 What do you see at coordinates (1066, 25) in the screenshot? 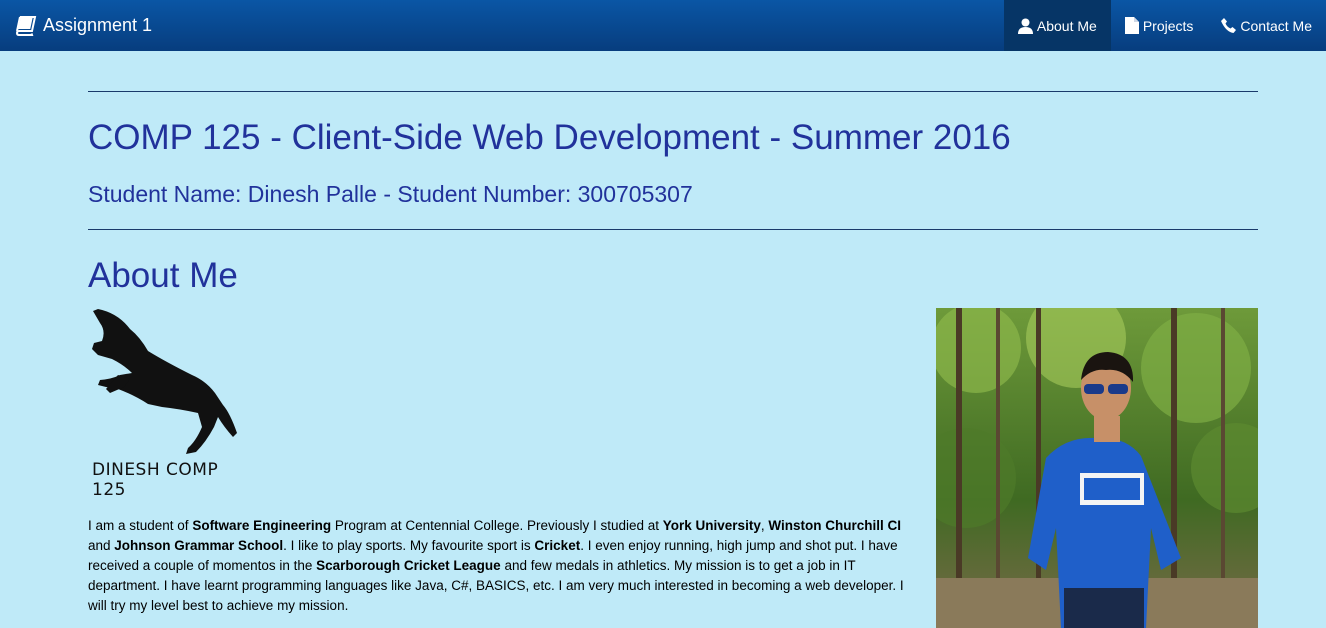
I see `nav-about-me-label: About Me` at bounding box center [1066, 25].